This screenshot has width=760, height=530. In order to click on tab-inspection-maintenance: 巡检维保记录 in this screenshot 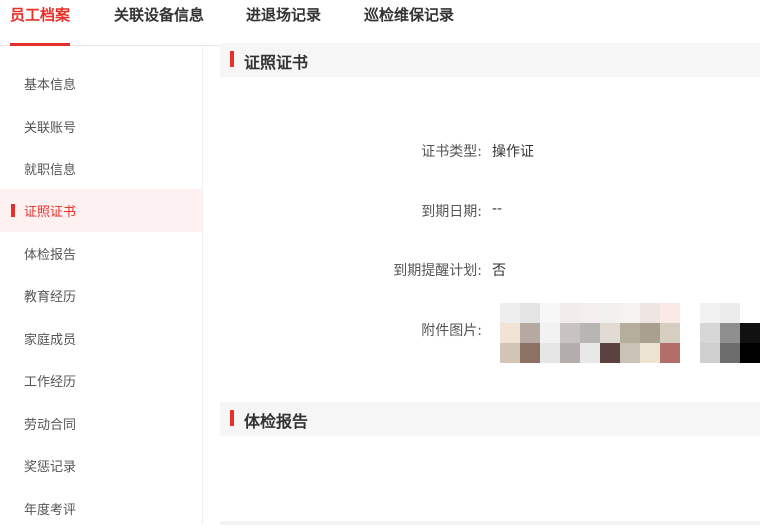, I will do `click(409, 23)`.